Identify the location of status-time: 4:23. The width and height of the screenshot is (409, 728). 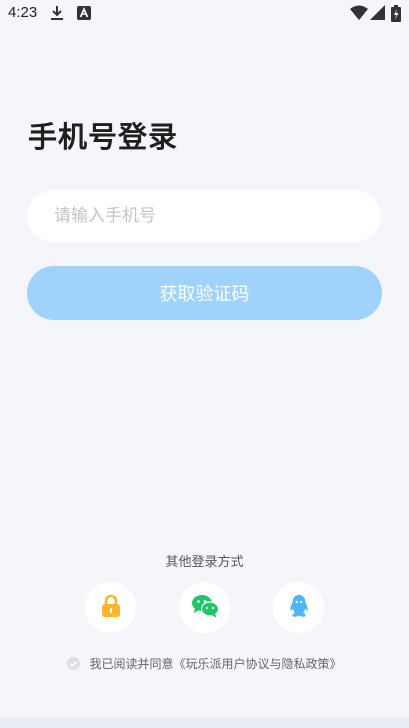
(23, 12).